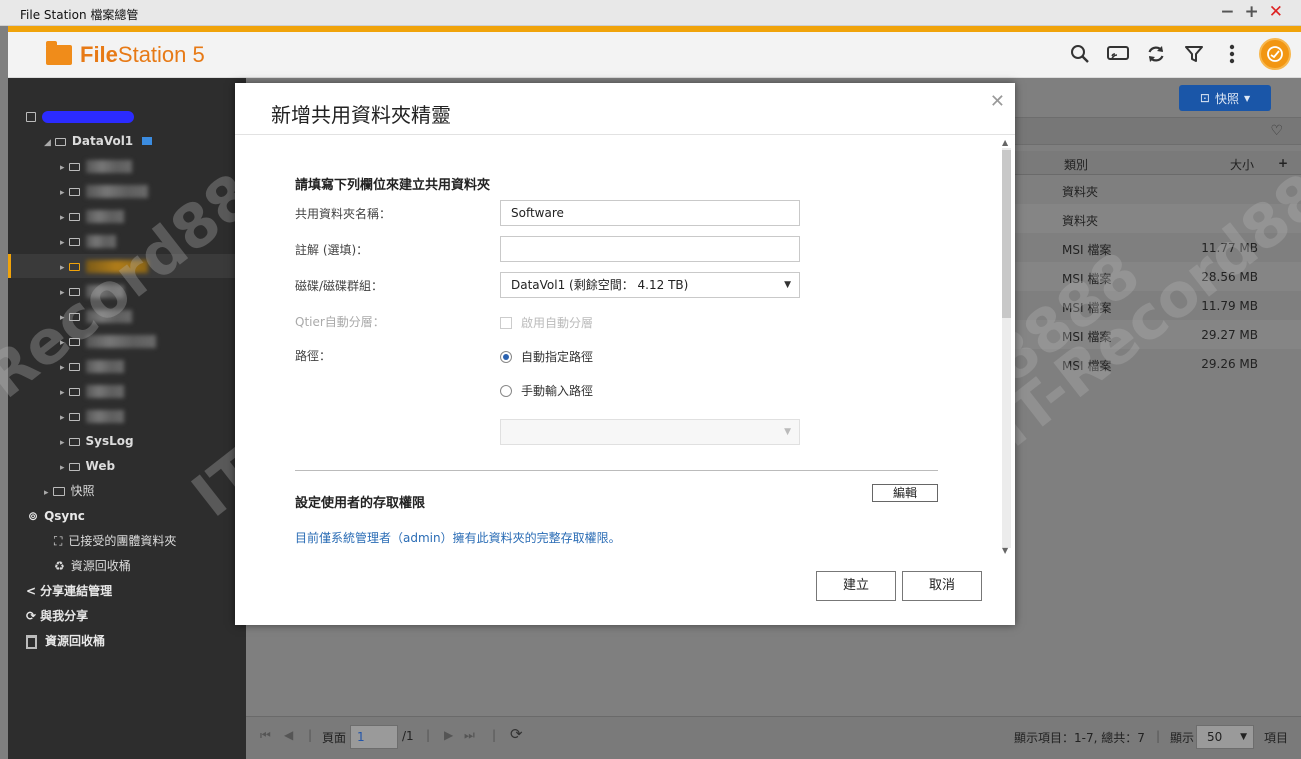  Describe the element at coordinates (1156, 54) in the screenshot. I see `refresh-icon` at that location.